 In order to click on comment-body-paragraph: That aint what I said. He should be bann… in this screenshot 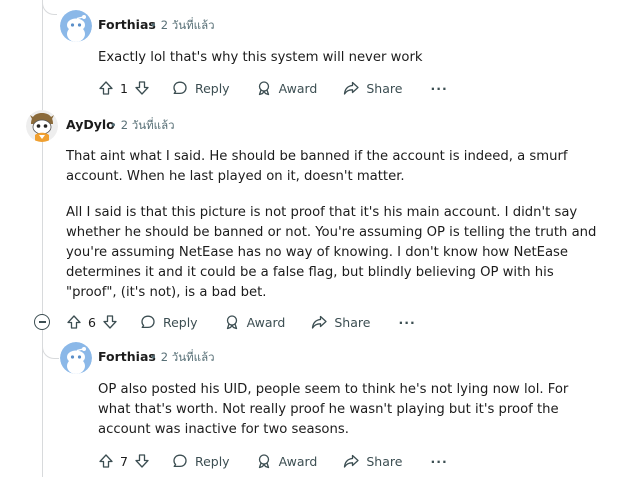, I will do `click(317, 166)`.